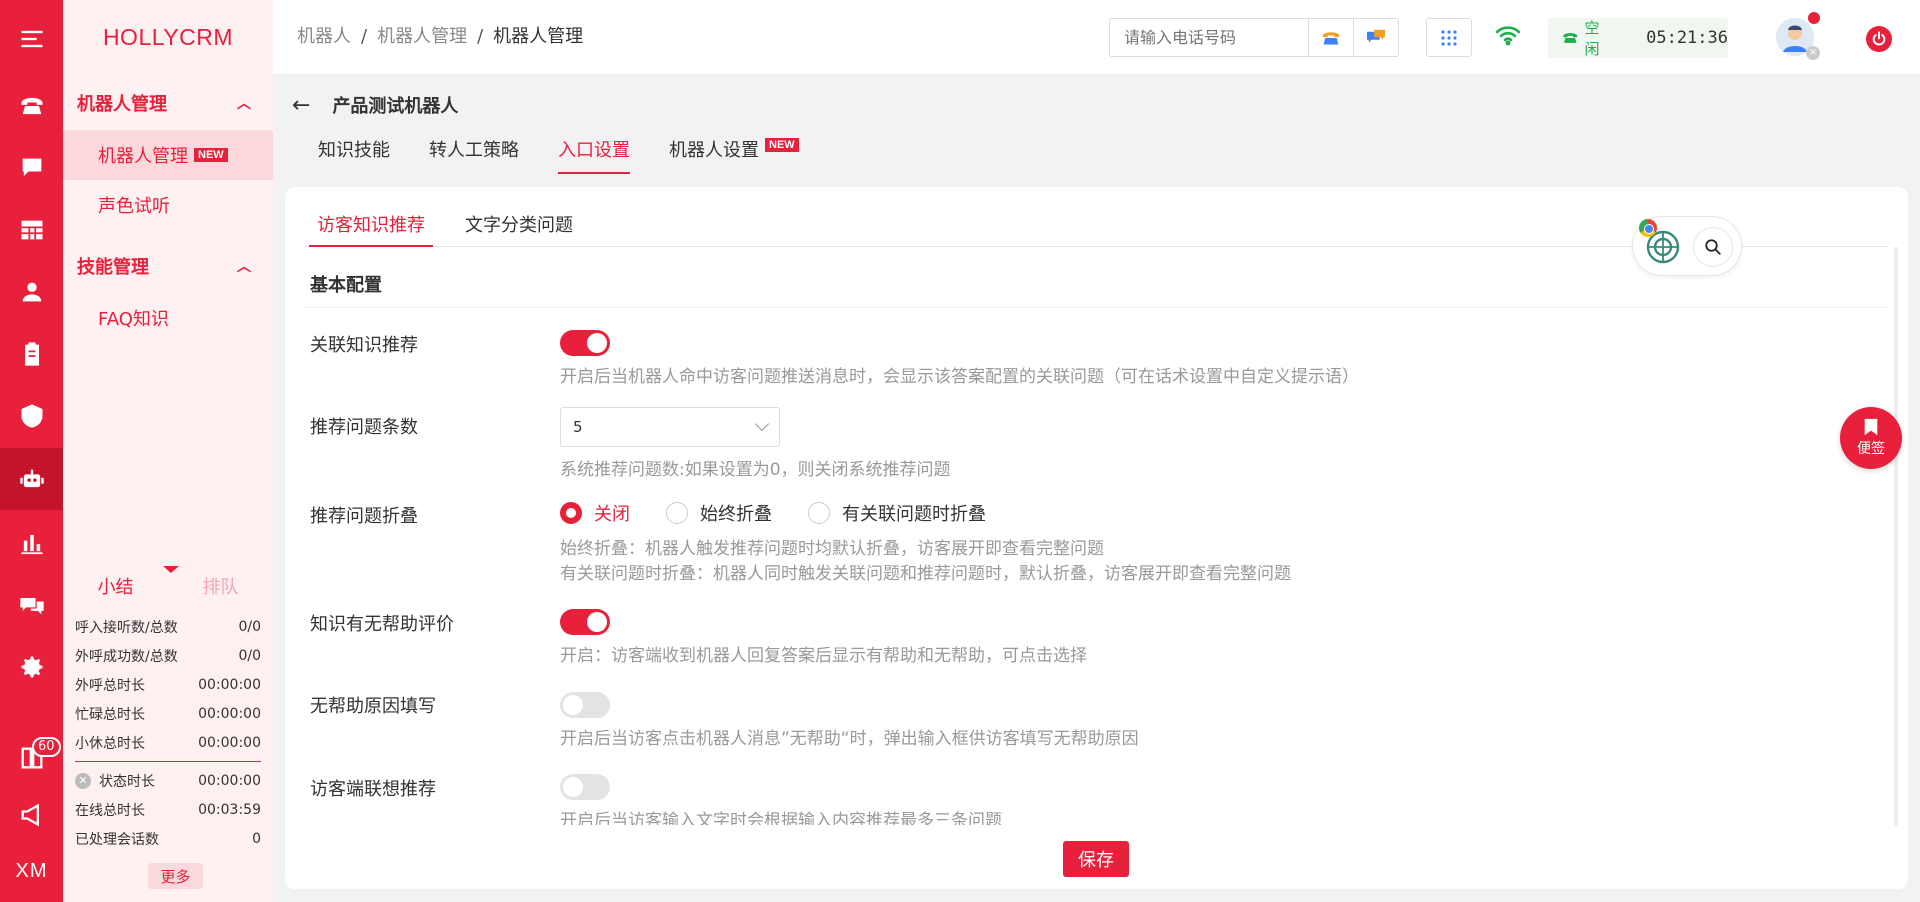 Image resolution: width=1920 pixels, height=902 pixels. Describe the element at coordinates (585, 787) in the screenshot. I see `visitor-suggest-toggle` at that location.